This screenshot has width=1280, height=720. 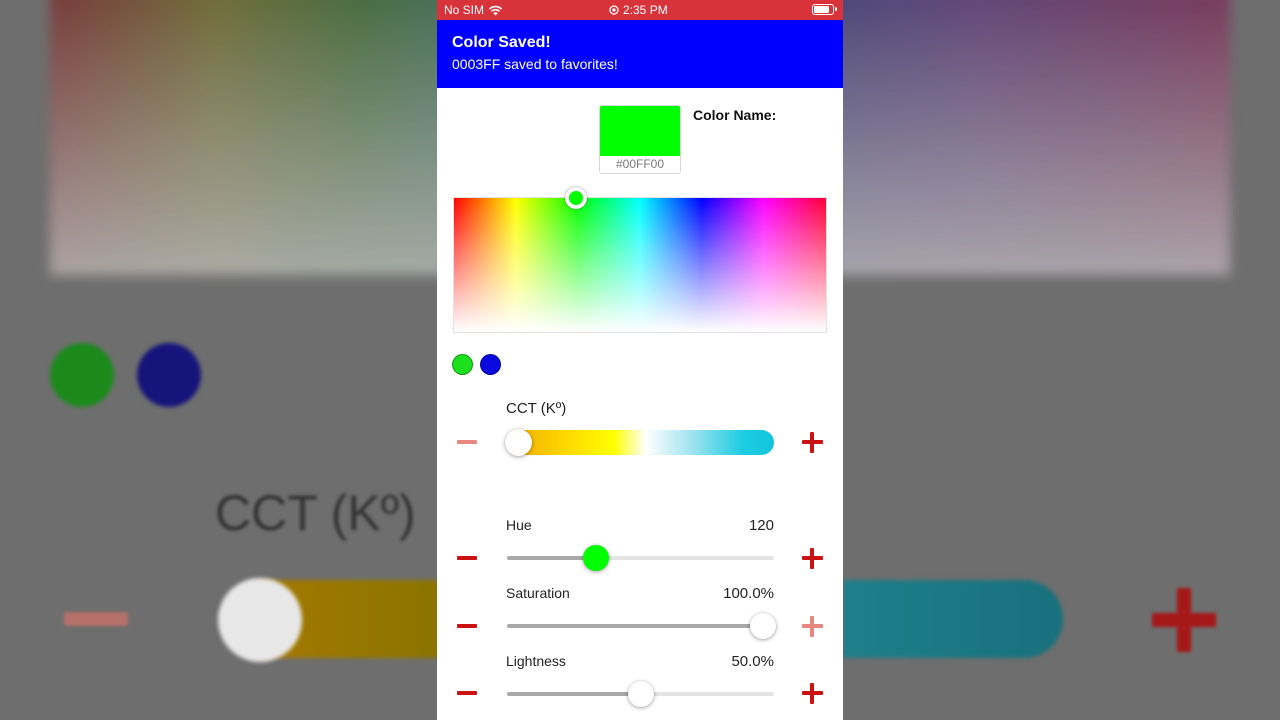 What do you see at coordinates (467, 626) in the screenshot?
I see `saturation-decrease-minus-icon` at bounding box center [467, 626].